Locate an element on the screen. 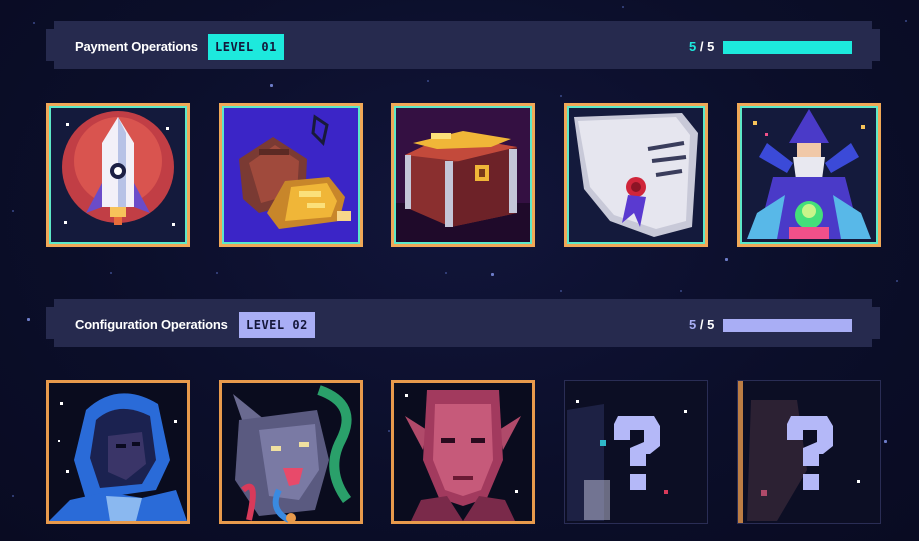  section-title: Payment Operations is located at coordinates (136, 46).